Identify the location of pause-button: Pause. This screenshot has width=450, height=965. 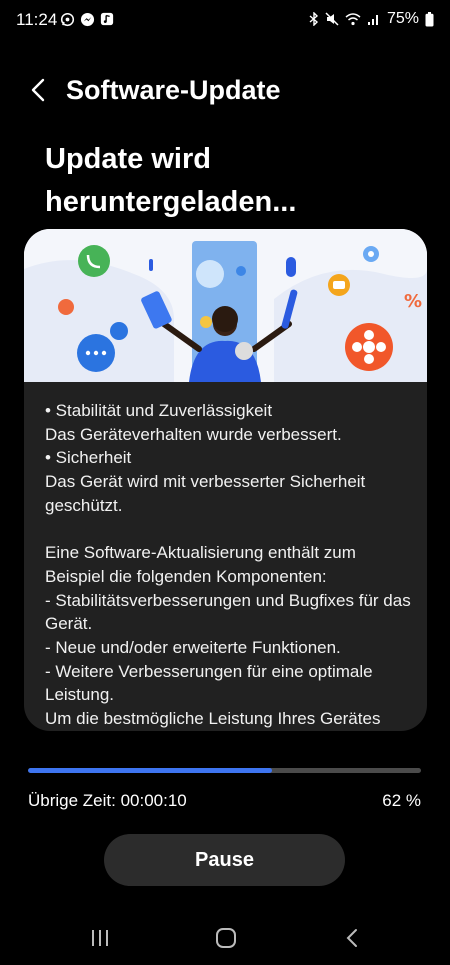
(224, 860).